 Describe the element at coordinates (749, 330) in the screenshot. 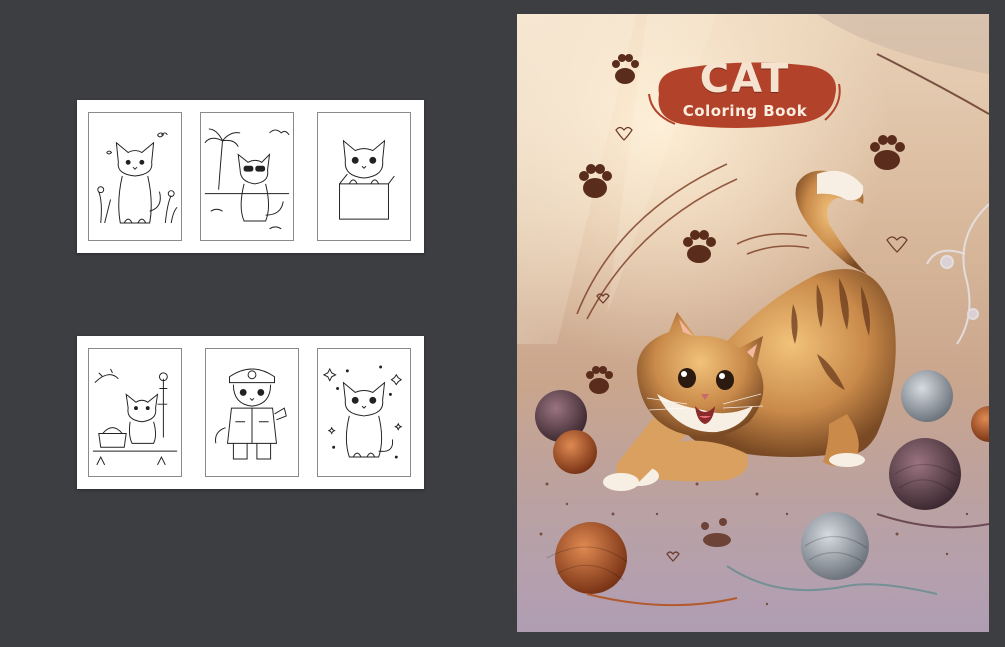

I see `cat-illustration` at that location.